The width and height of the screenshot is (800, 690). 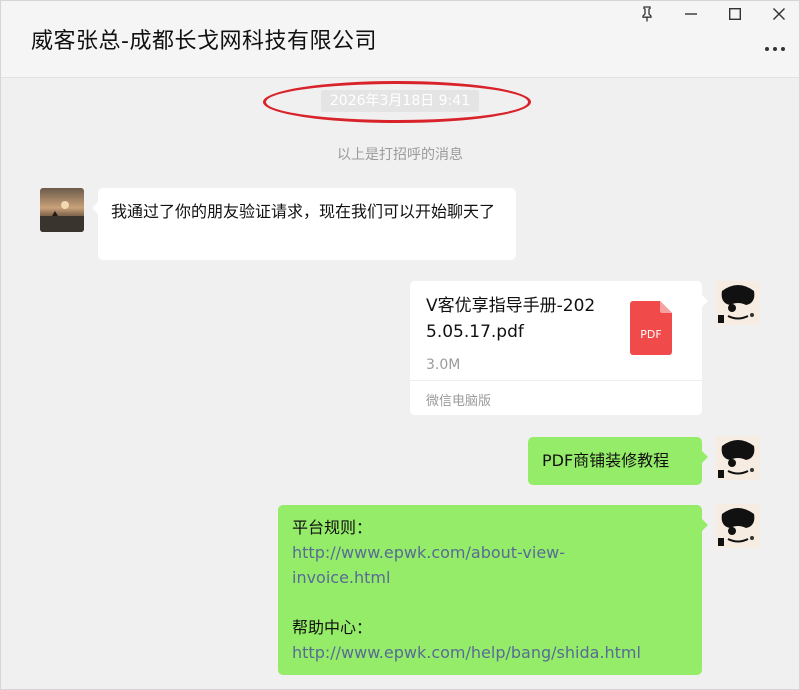 What do you see at coordinates (443, 365) in the screenshot?
I see `file-size: 3.0M` at bounding box center [443, 365].